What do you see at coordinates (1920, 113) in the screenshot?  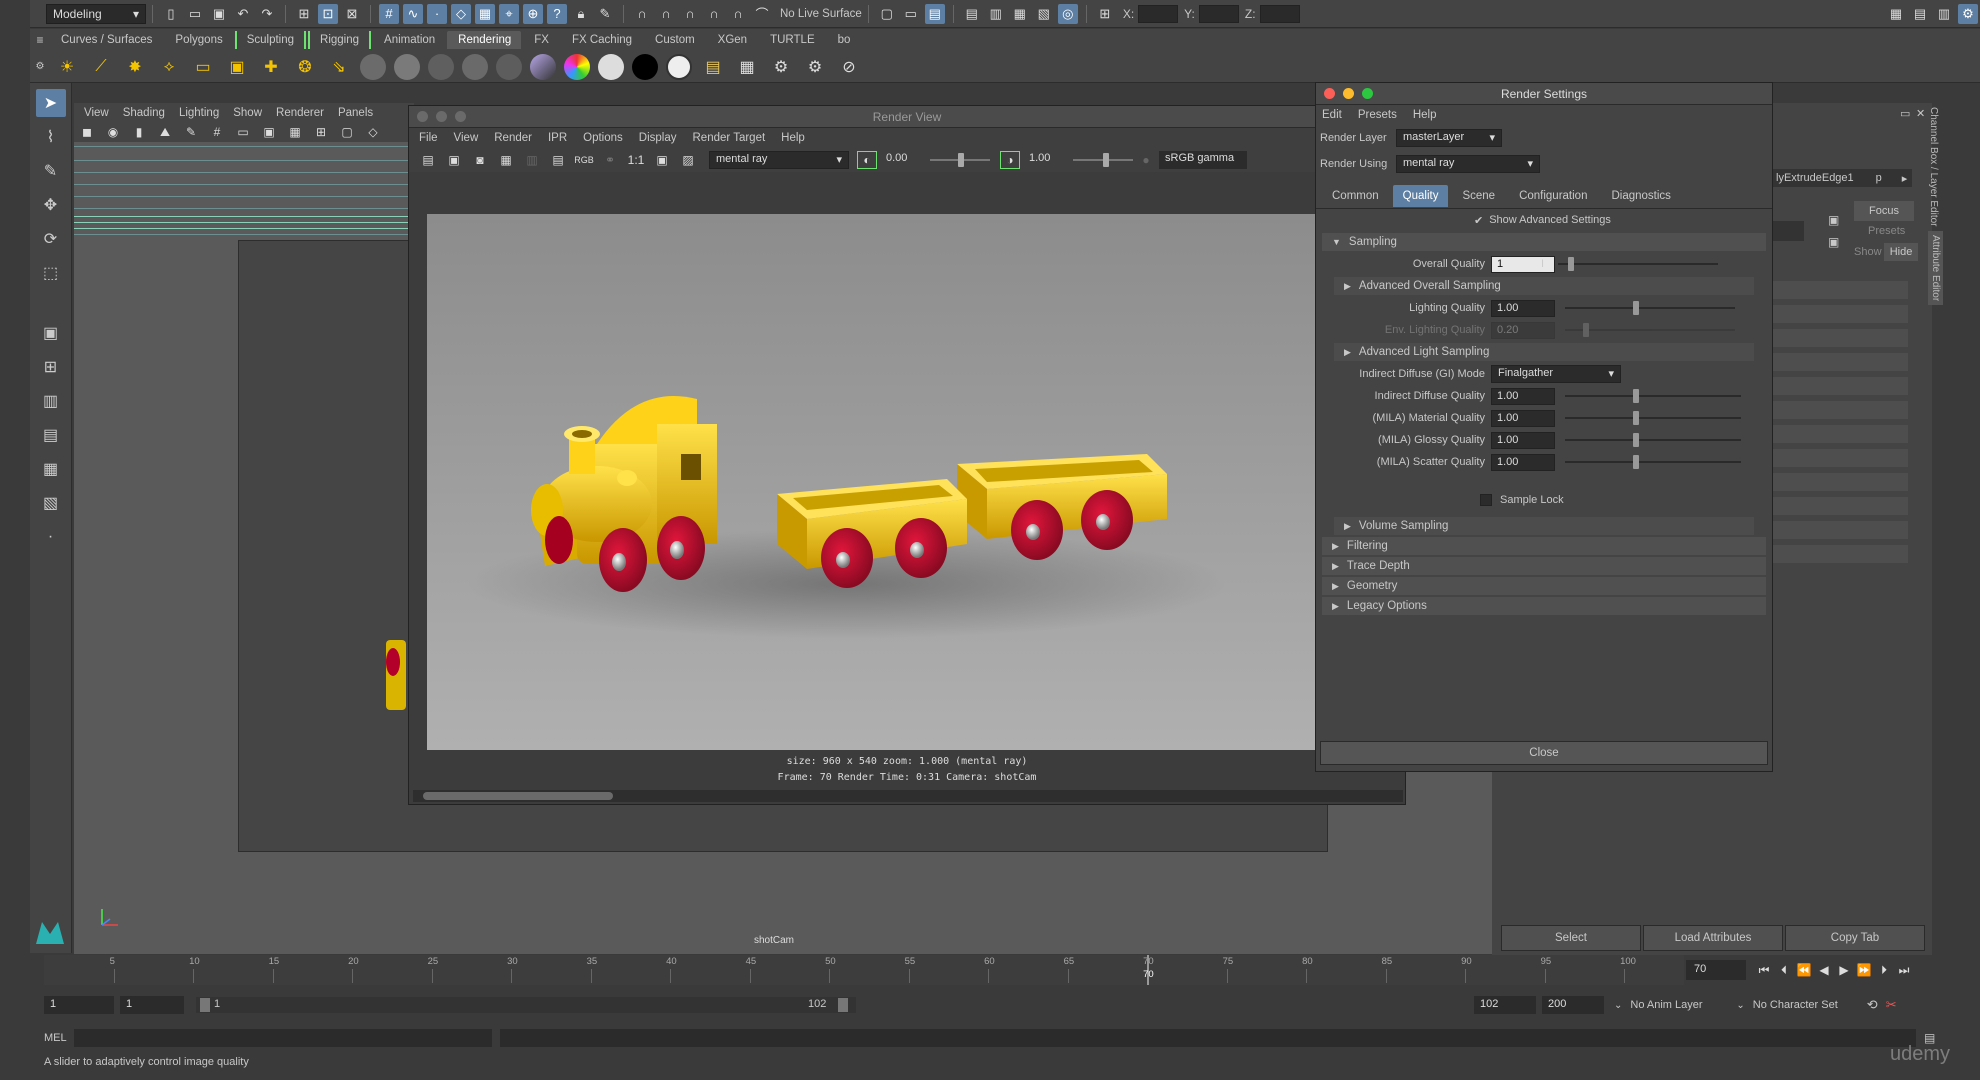 I see `close-panel-icon: ✕` at bounding box center [1920, 113].